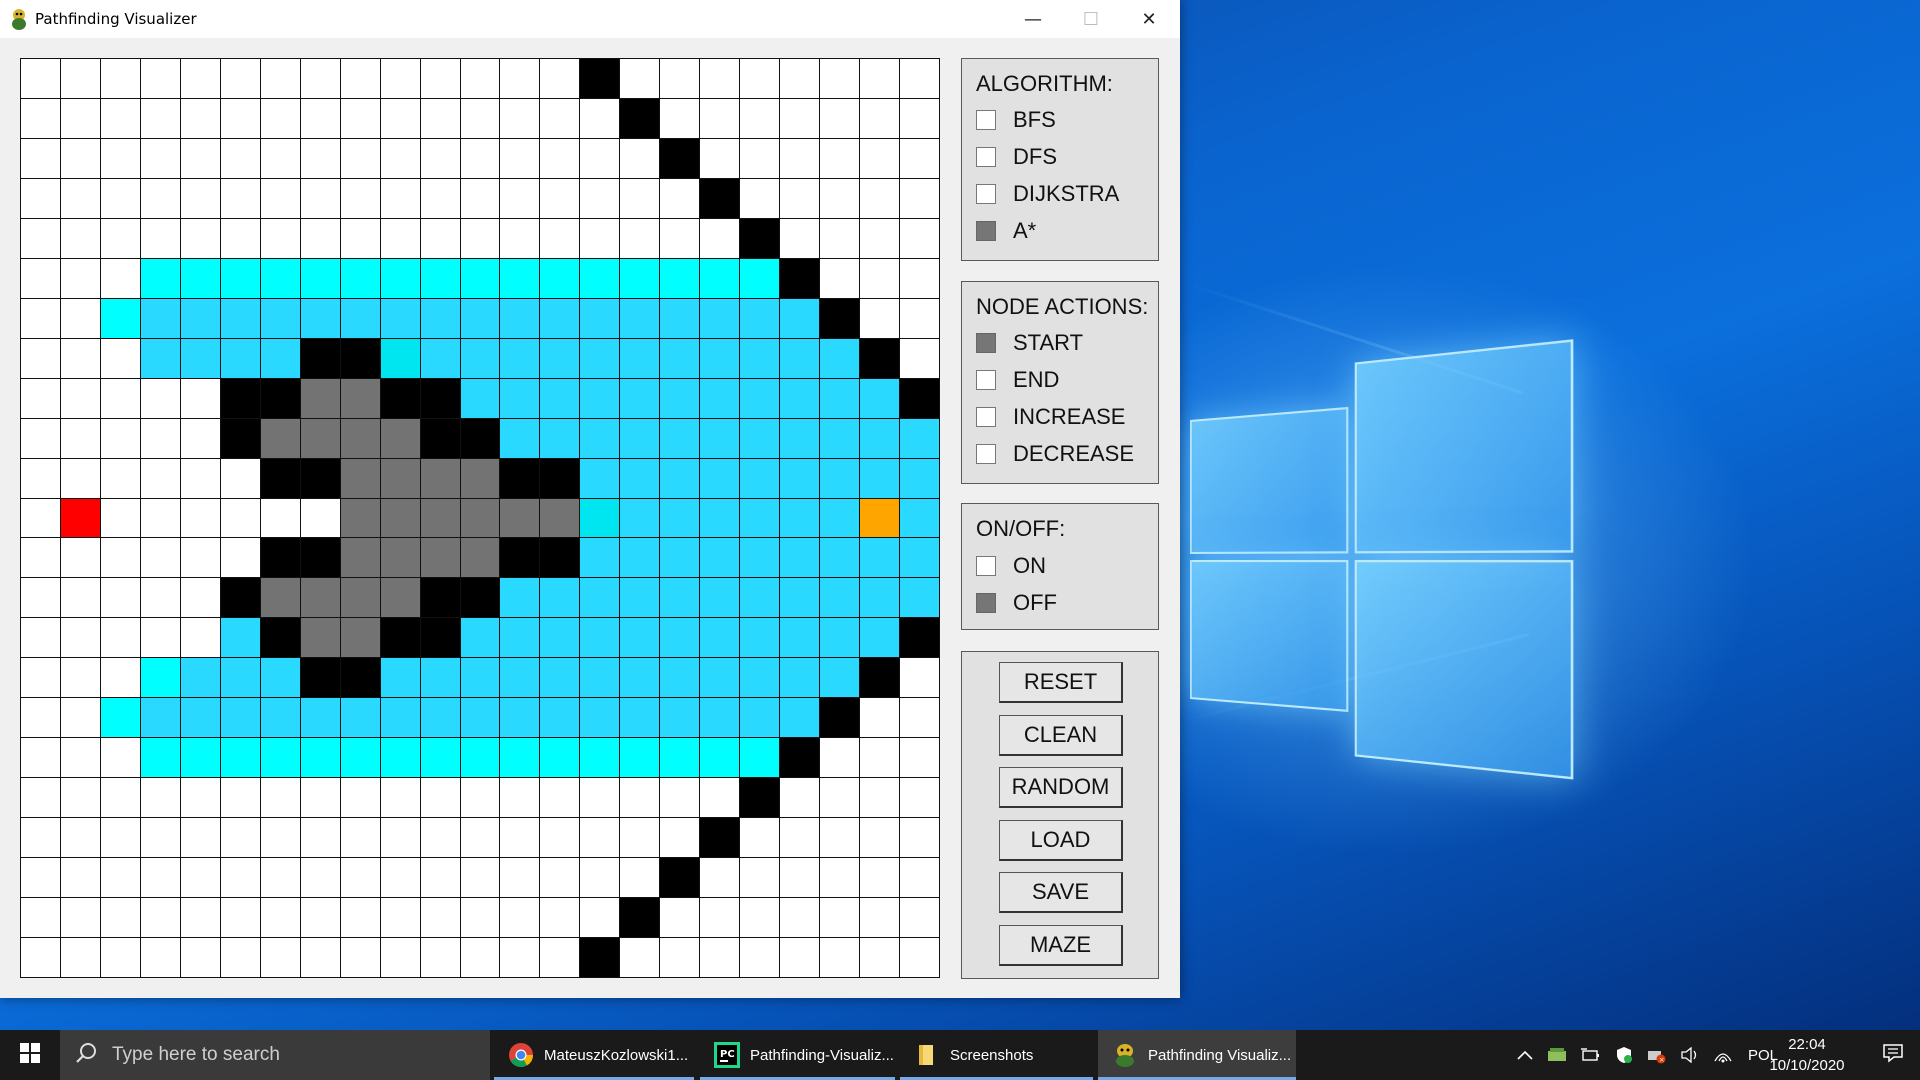 This screenshot has height=1080, width=1920. What do you see at coordinates (1690, 1055) in the screenshot?
I see `volume-icon` at bounding box center [1690, 1055].